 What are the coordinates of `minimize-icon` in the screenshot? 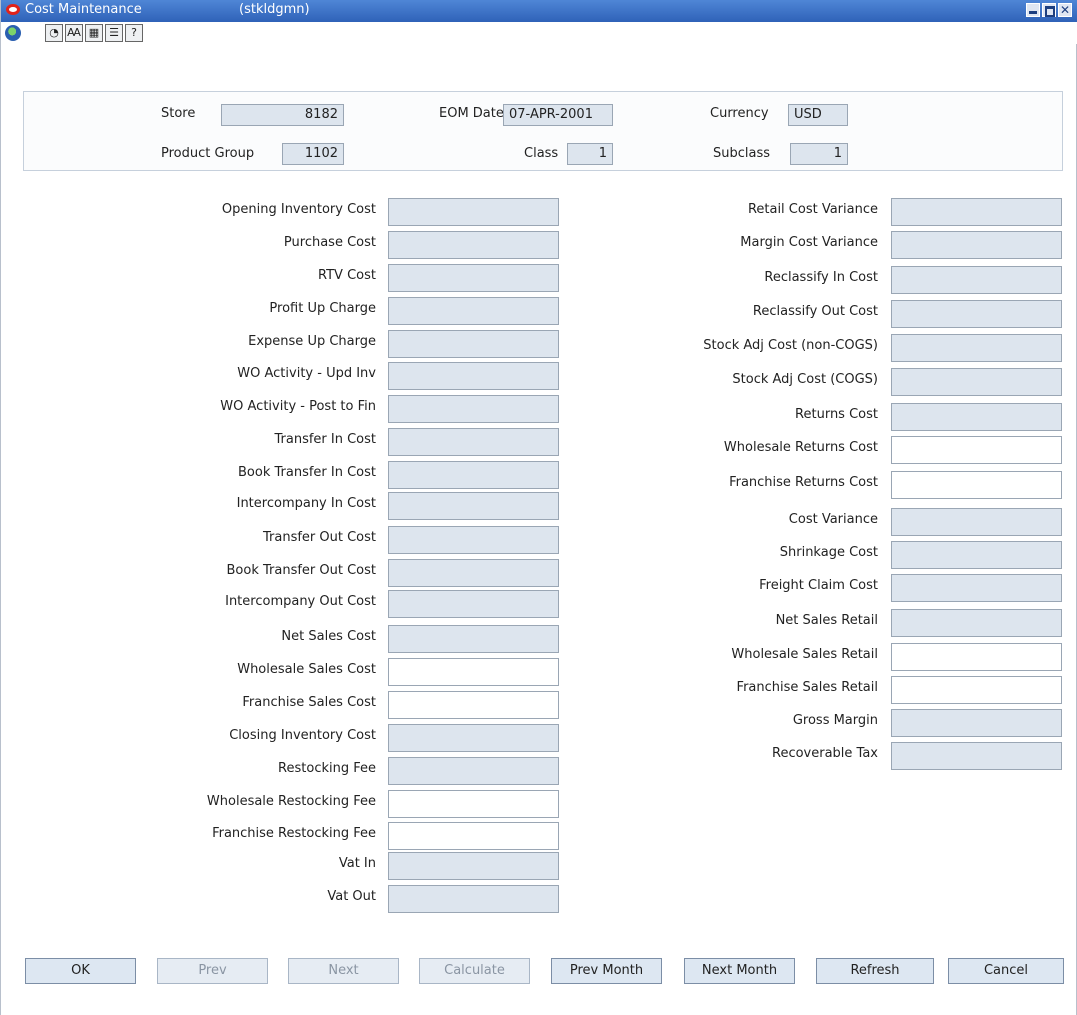 It's located at (1033, 10).